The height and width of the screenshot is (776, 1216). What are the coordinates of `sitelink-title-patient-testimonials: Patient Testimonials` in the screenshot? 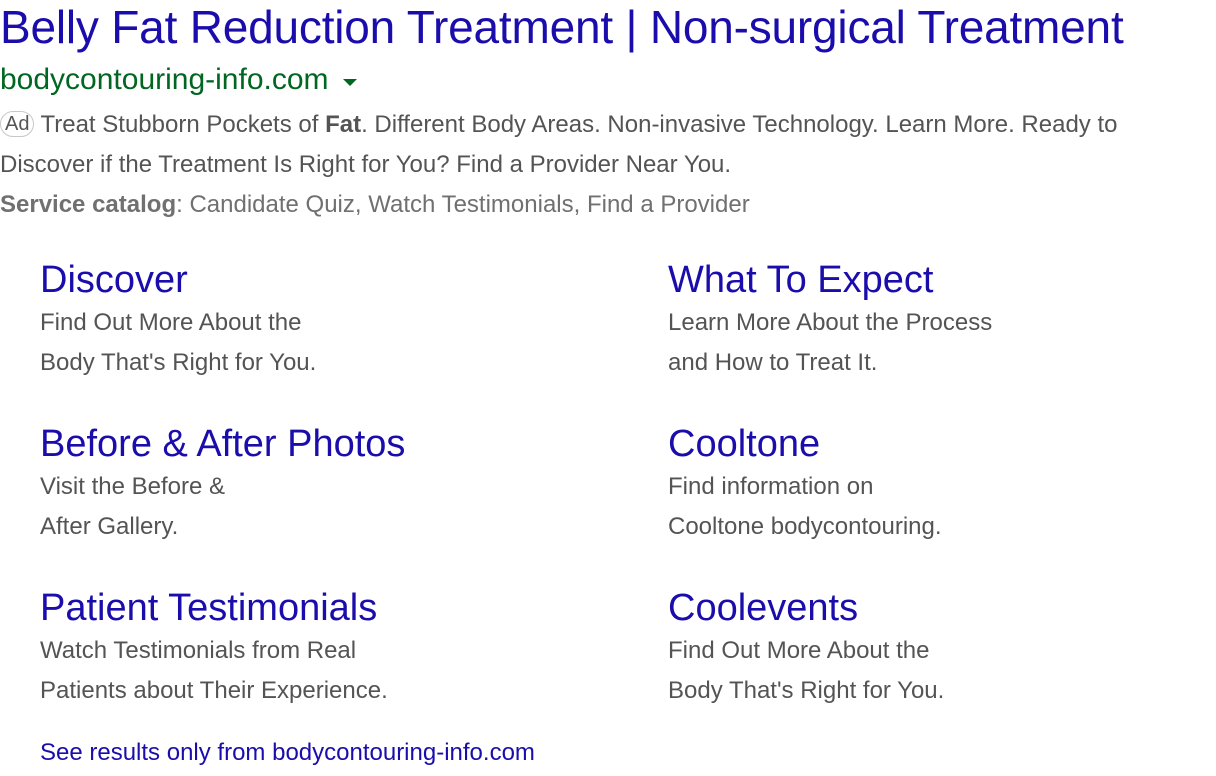 It's located at (300, 608).